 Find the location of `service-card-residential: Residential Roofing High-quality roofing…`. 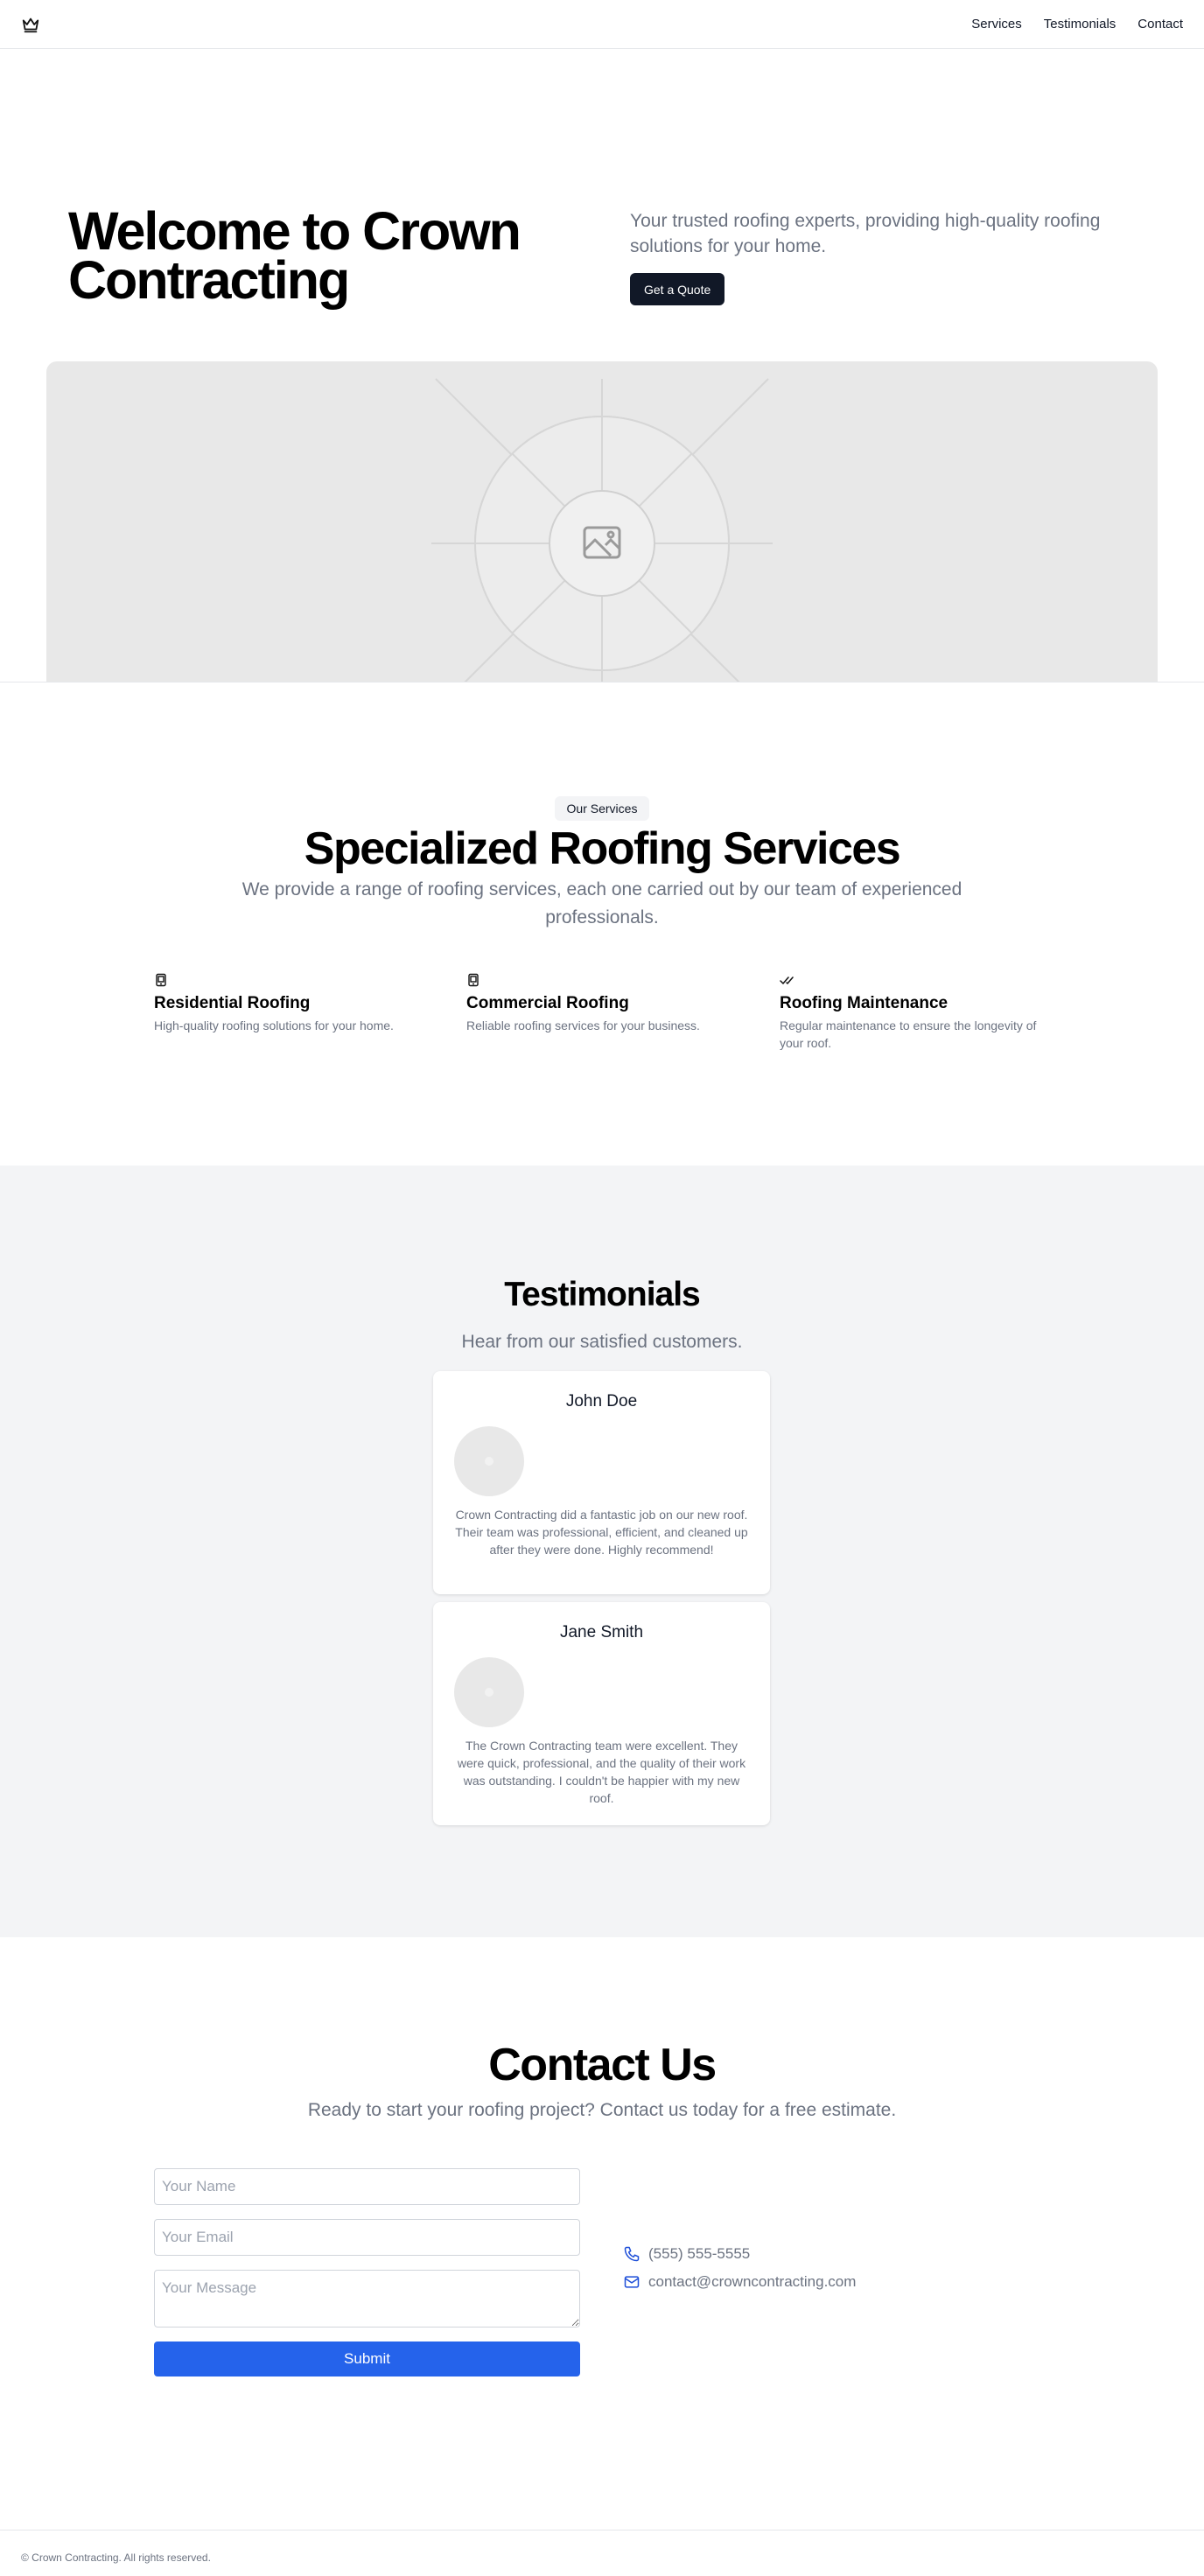

service-card-residential: Residential Roofing High-quality roofing… is located at coordinates (285, 1003).